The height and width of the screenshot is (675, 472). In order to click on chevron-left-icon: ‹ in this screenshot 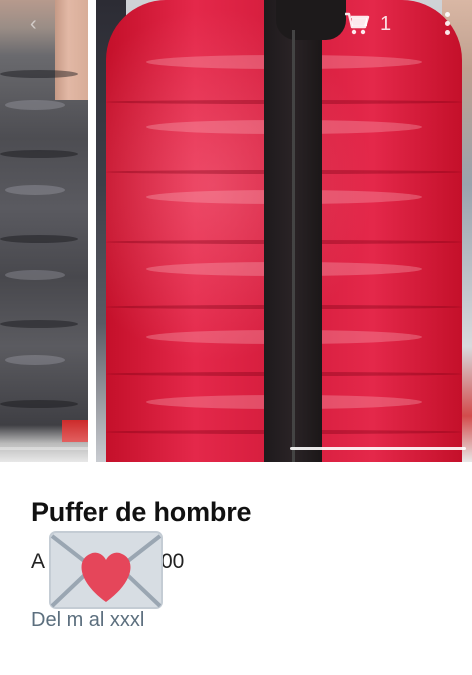, I will do `click(38, 24)`.